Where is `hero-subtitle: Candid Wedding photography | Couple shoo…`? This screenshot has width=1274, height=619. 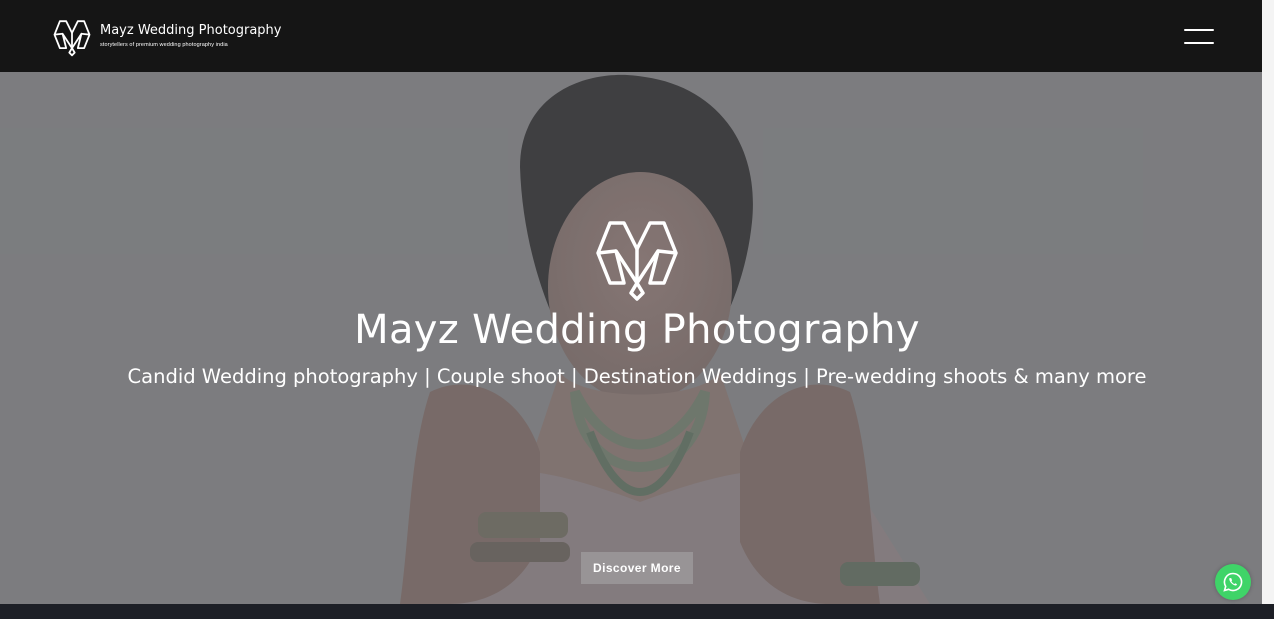
hero-subtitle: Candid Wedding photography | Couple shoo… is located at coordinates (637, 376).